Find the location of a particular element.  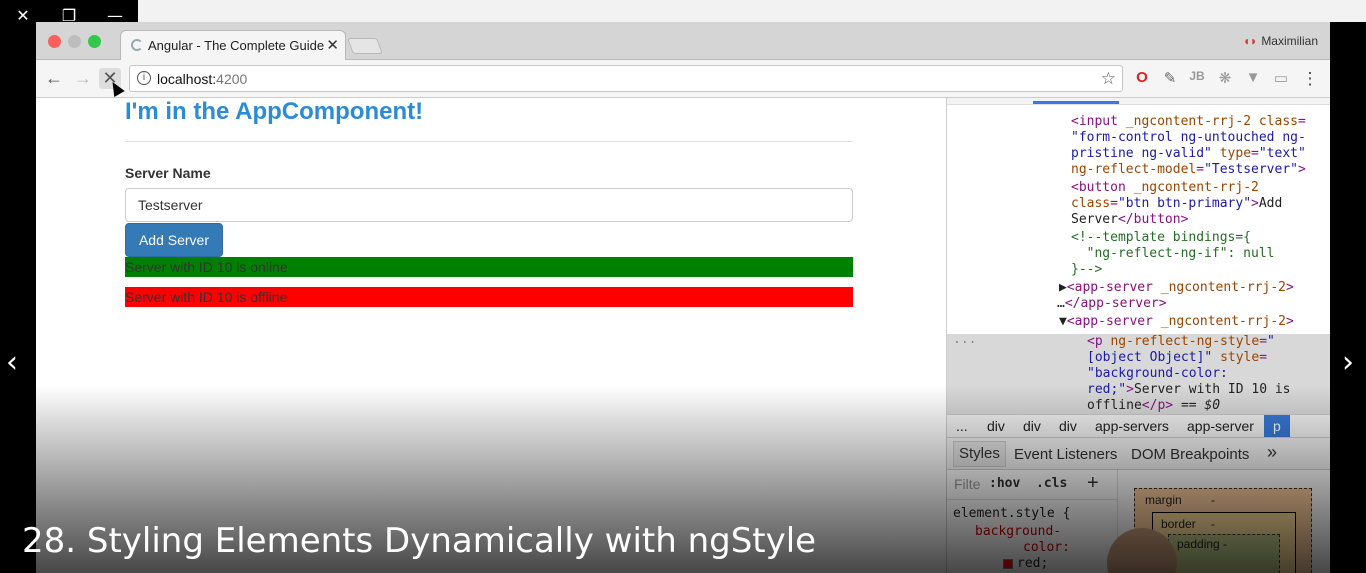

forward-icon: → is located at coordinates (83, 78).